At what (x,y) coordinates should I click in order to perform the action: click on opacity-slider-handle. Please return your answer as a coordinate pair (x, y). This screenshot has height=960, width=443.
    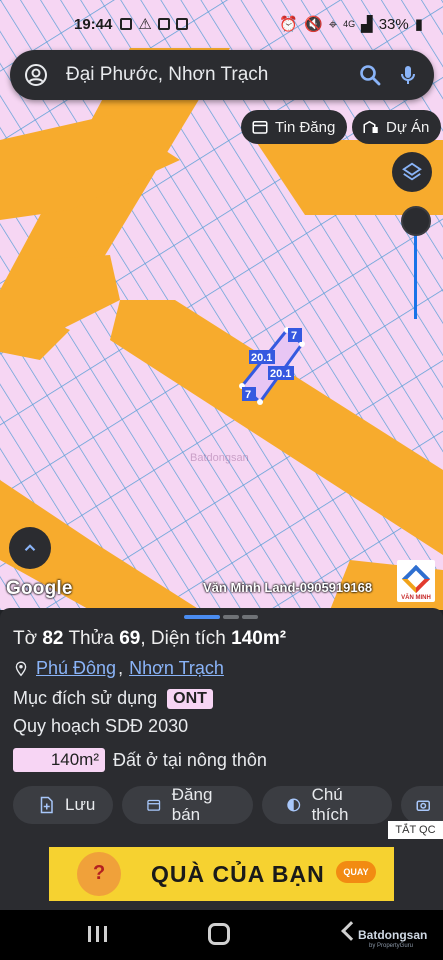
    Looking at the image, I should click on (416, 221).